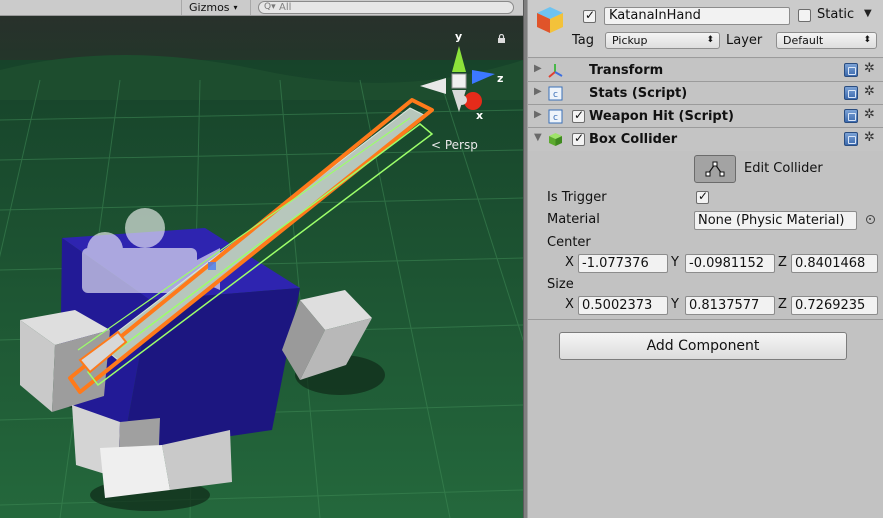 Image resolution: width=883 pixels, height=518 pixels. What do you see at coordinates (730, 305) in the screenshot?
I see `size-y-field: 0.8137577` at bounding box center [730, 305].